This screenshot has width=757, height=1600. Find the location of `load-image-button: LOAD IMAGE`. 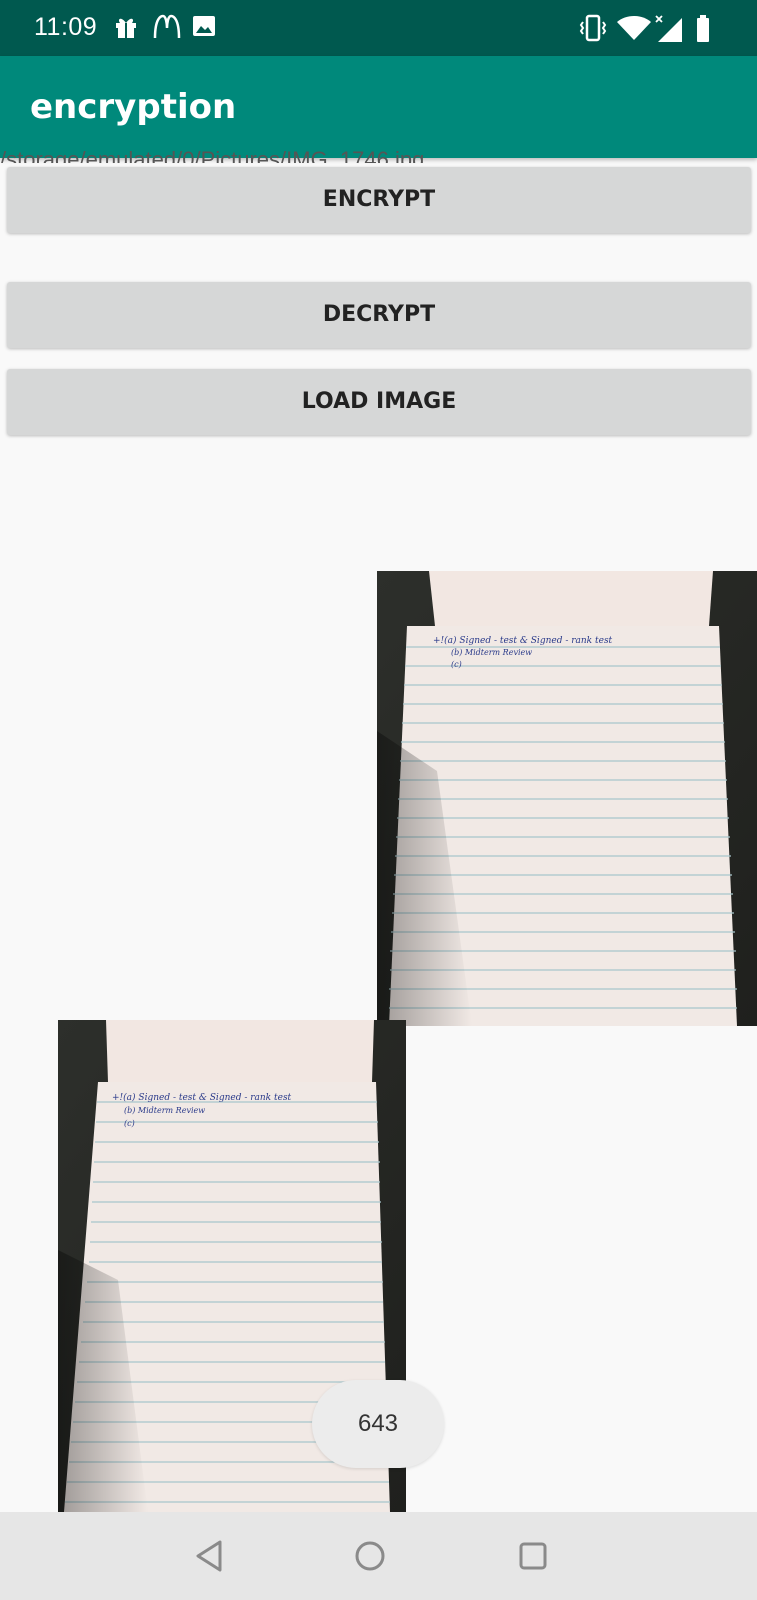

load-image-button: LOAD IMAGE is located at coordinates (379, 402).